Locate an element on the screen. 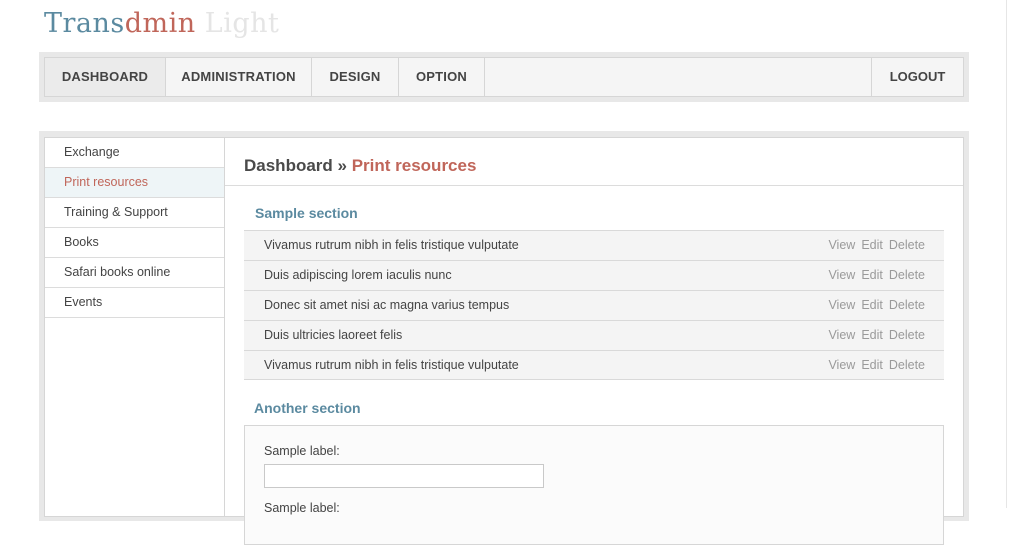 Image resolution: width=1009 pixels, height=545 pixels. sidebar-item-exchange: Exchange is located at coordinates (134, 153).